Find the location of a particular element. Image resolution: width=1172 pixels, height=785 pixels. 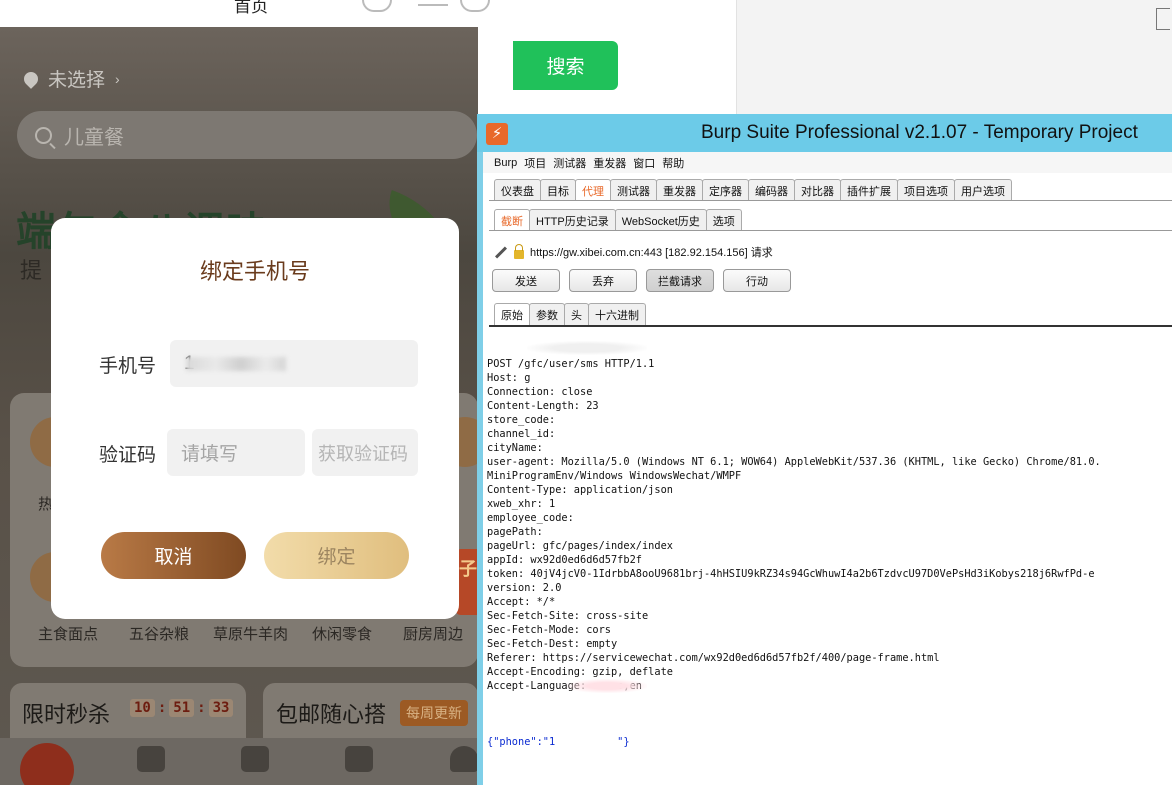

cancel-button: 取消 is located at coordinates (173, 555).